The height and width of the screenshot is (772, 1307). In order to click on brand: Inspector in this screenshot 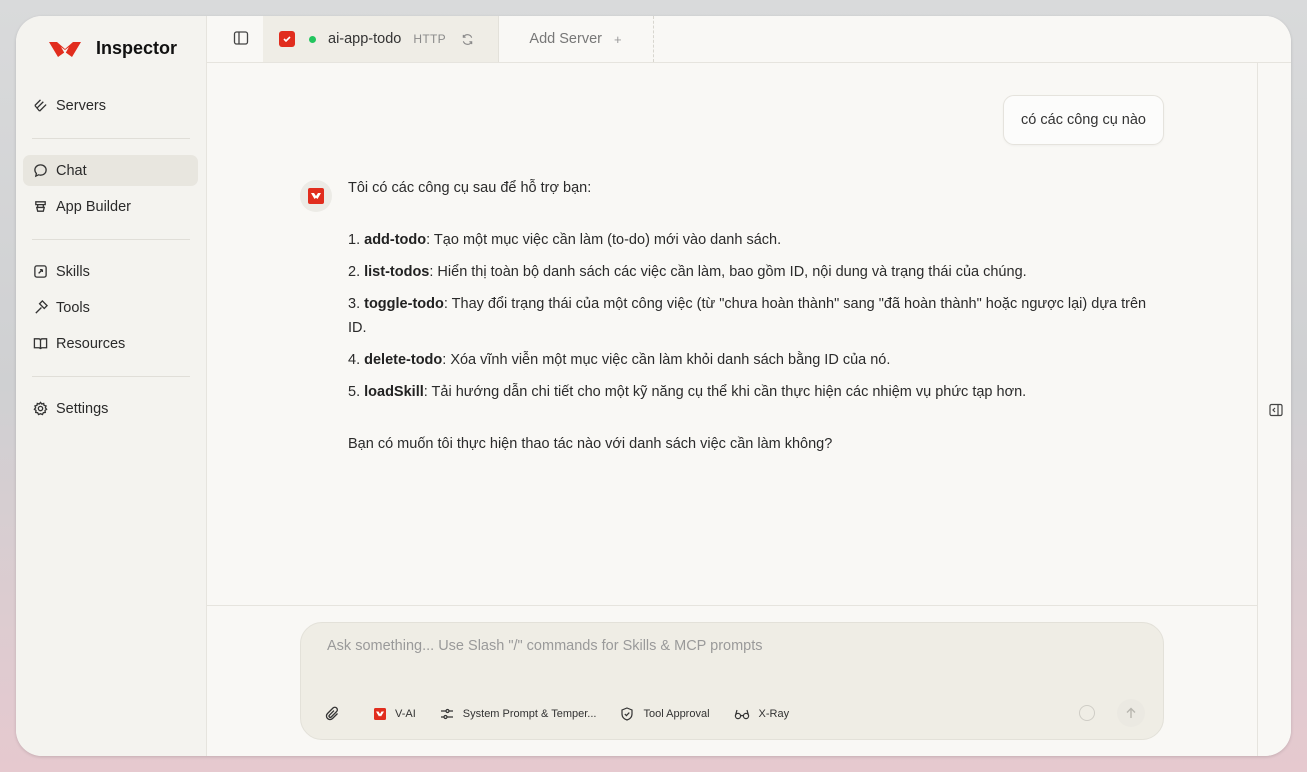, I will do `click(112, 48)`.